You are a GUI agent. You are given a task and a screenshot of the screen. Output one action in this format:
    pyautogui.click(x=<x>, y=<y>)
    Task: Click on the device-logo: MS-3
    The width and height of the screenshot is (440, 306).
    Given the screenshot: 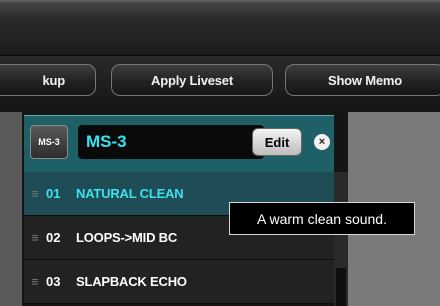 What is the action you would take?
    pyautogui.click(x=49, y=142)
    